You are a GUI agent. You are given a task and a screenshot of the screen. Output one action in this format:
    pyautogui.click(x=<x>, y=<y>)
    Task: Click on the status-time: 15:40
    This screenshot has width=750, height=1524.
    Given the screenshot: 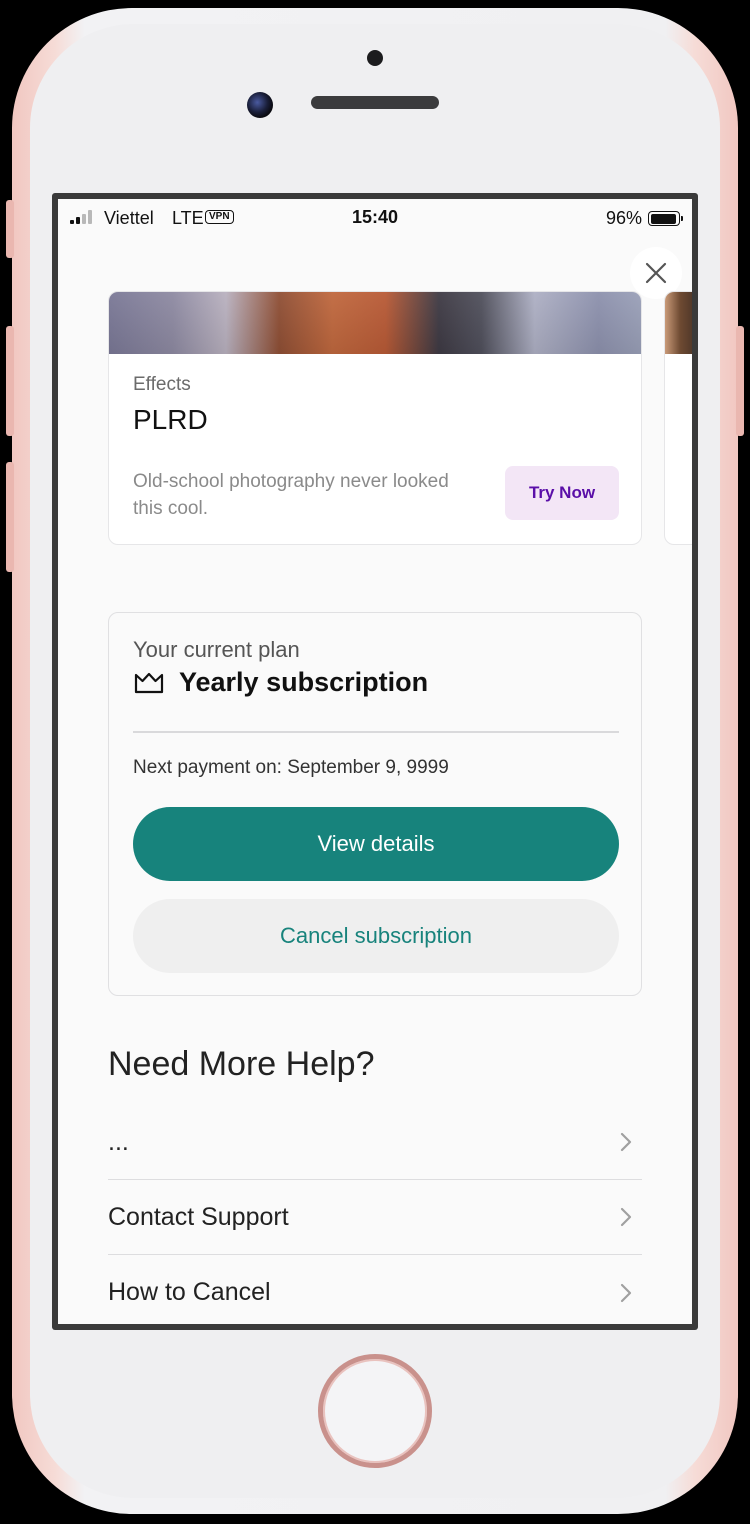 What is the action you would take?
    pyautogui.click(x=375, y=217)
    